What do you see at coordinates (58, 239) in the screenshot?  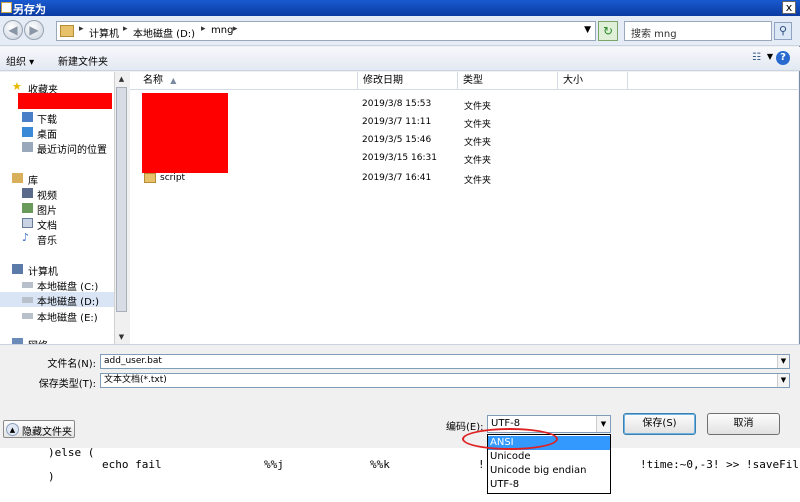 I see `nav-music: ♪ 音乐` at bounding box center [58, 239].